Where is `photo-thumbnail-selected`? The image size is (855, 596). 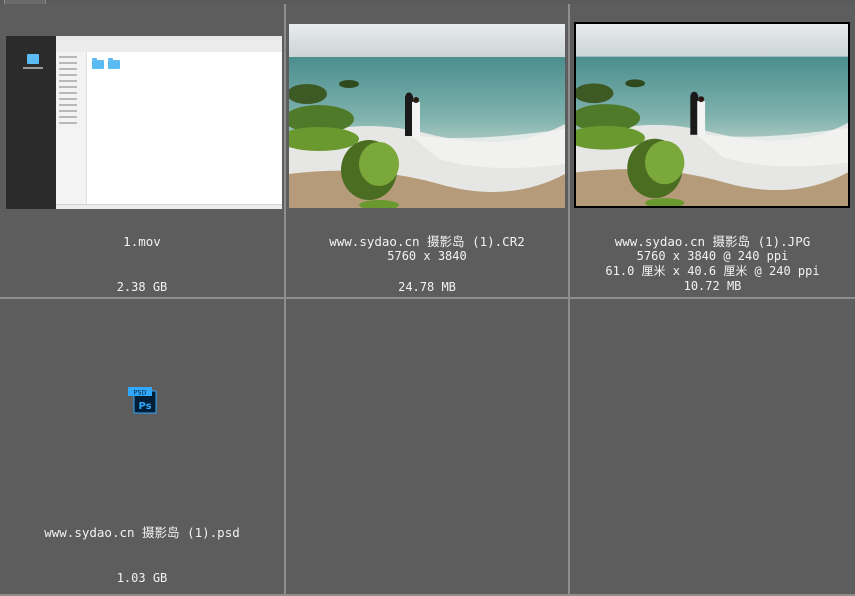
photo-thumbnail-selected is located at coordinates (712, 115).